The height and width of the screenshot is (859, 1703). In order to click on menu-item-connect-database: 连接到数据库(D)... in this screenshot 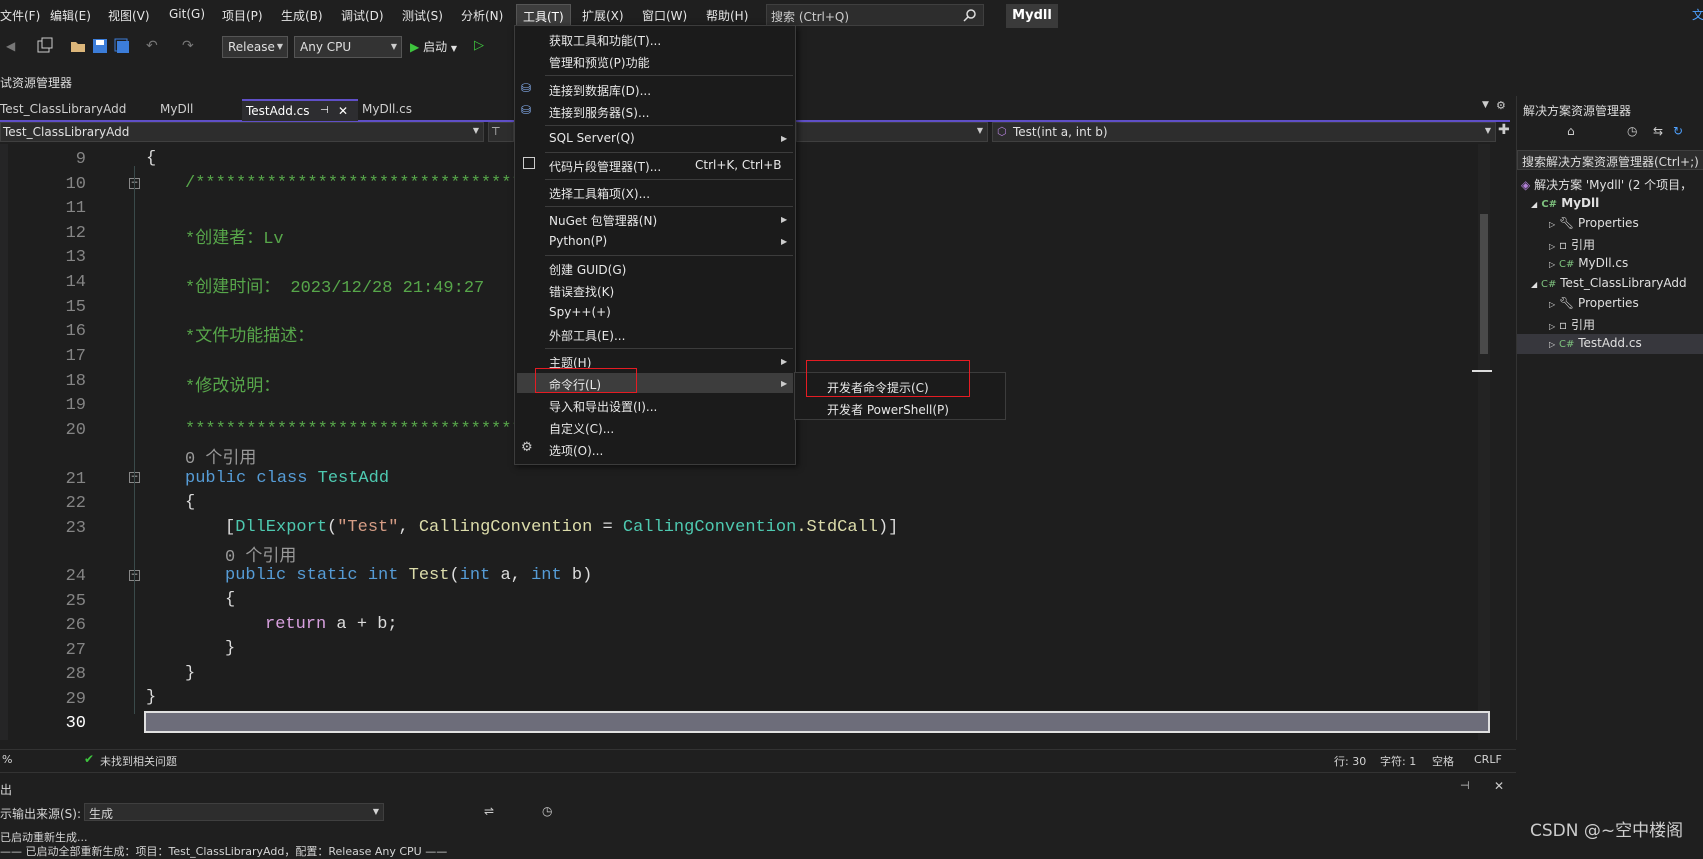, I will do `click(600, 90)`.